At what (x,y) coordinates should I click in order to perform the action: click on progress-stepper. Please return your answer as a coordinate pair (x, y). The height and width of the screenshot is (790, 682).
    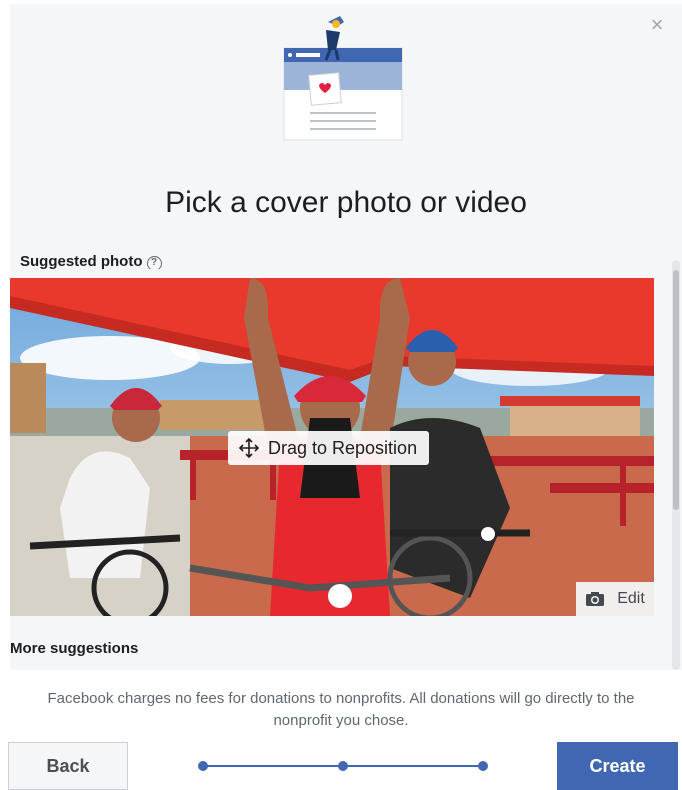
    Looking at the image, I should click on (343, 766).